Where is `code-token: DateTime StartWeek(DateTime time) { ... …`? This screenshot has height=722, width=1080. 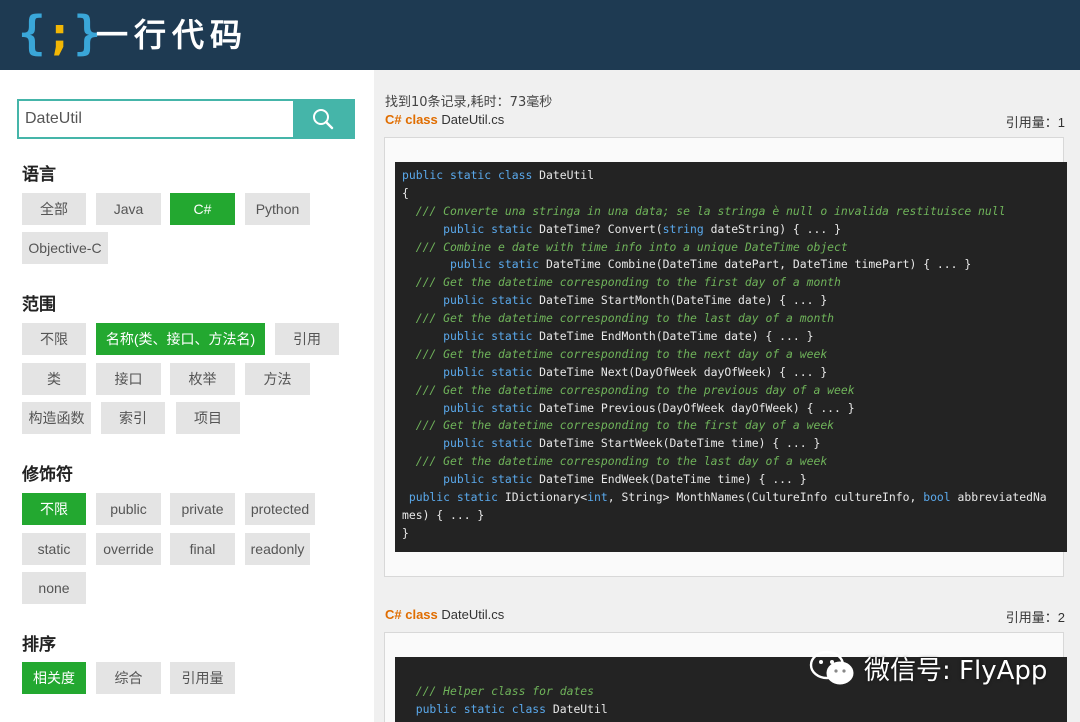
code-token: DateTime StartWeek(DateTime time) { ... … is located at coordinates (680, 443).